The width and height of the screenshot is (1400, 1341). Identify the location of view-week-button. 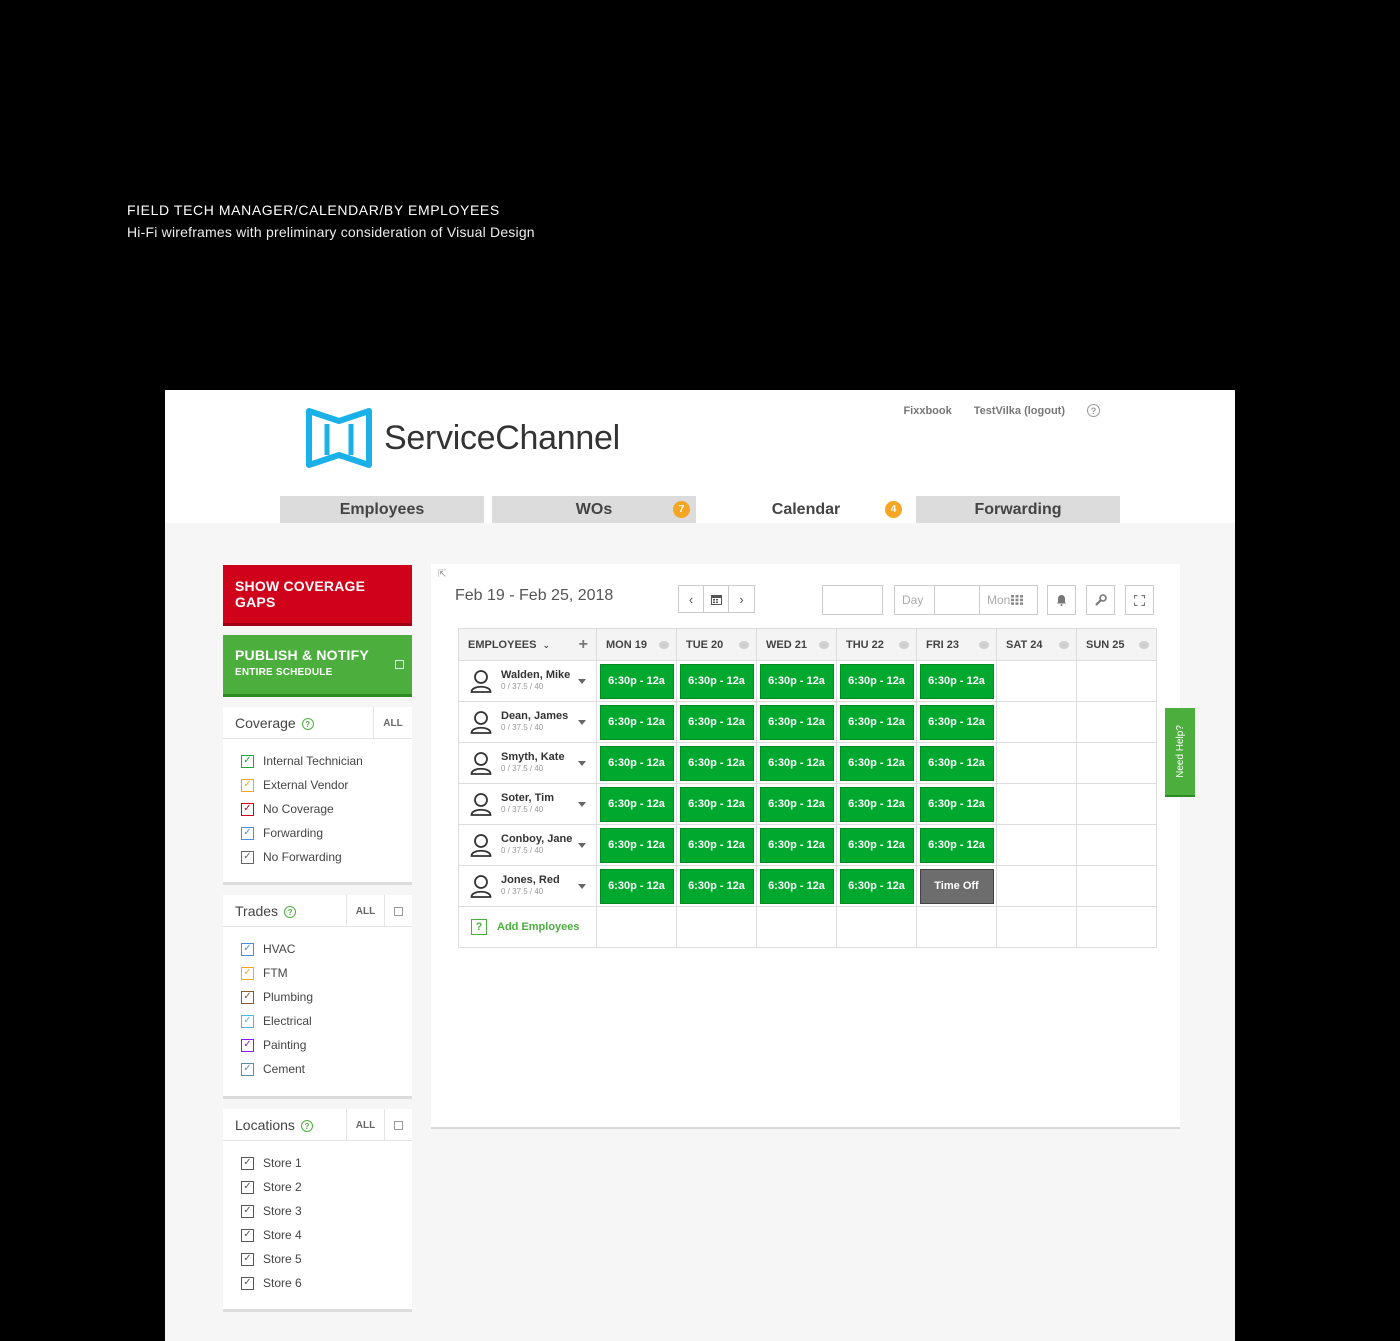
(957, 600).